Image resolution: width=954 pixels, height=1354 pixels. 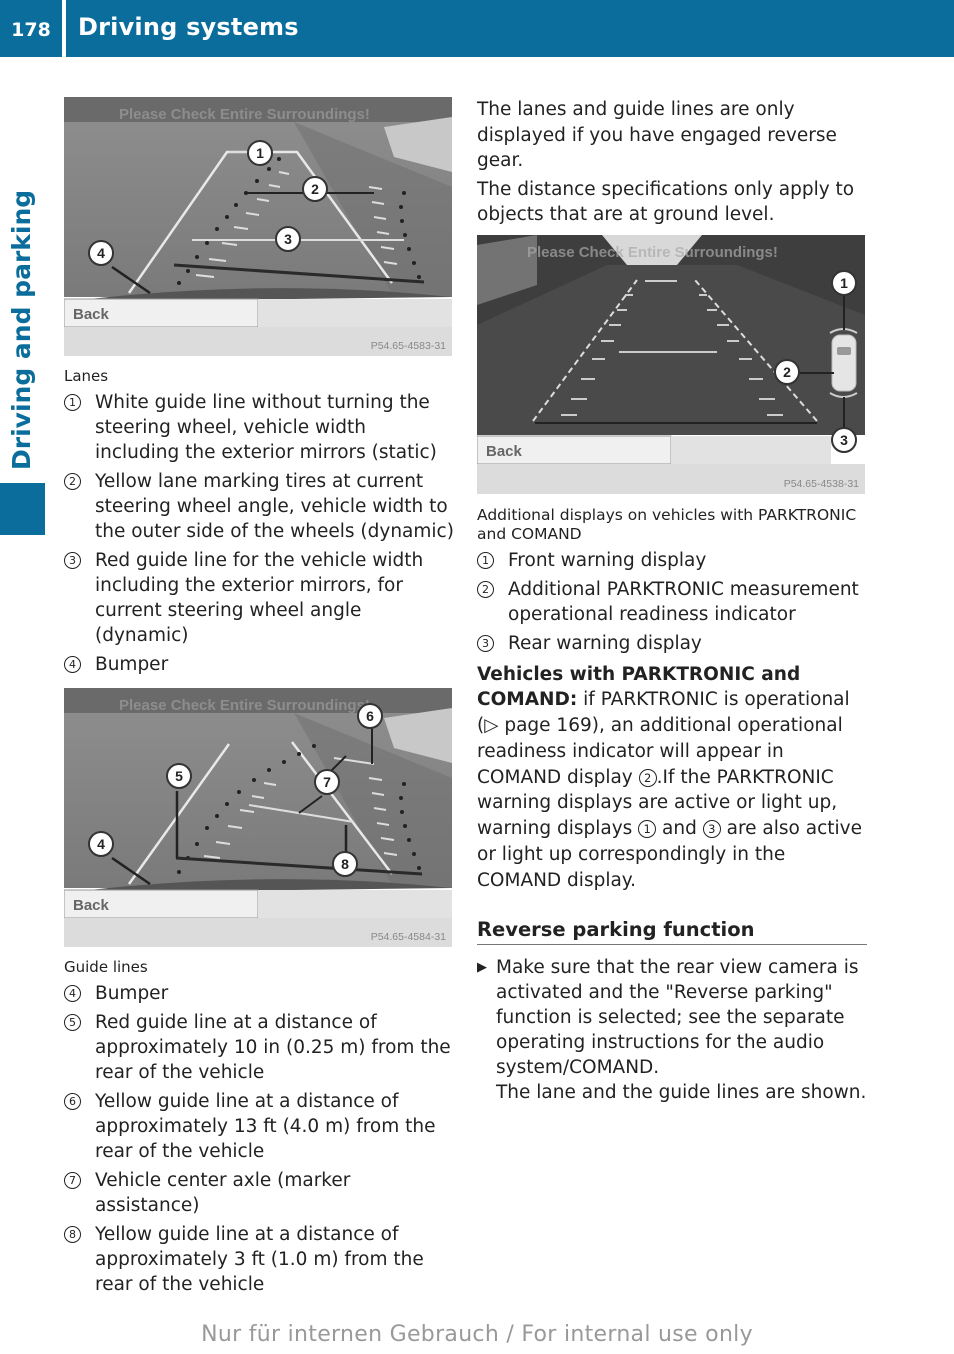 I want to click on svg-text: 5, so click(x=179, y=776).